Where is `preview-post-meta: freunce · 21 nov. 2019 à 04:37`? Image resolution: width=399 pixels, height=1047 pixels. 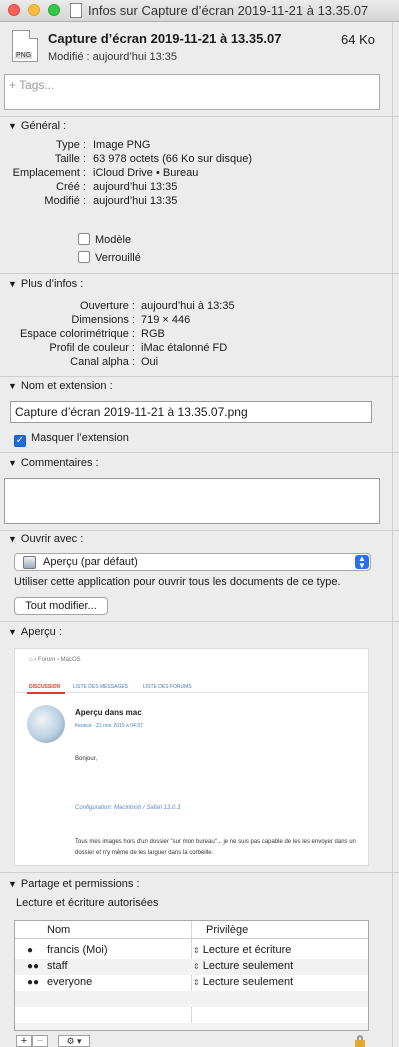
preview-post-meta: freunce · 21 nov. 2019 à 04:37 is located at coordinates (109, 726).